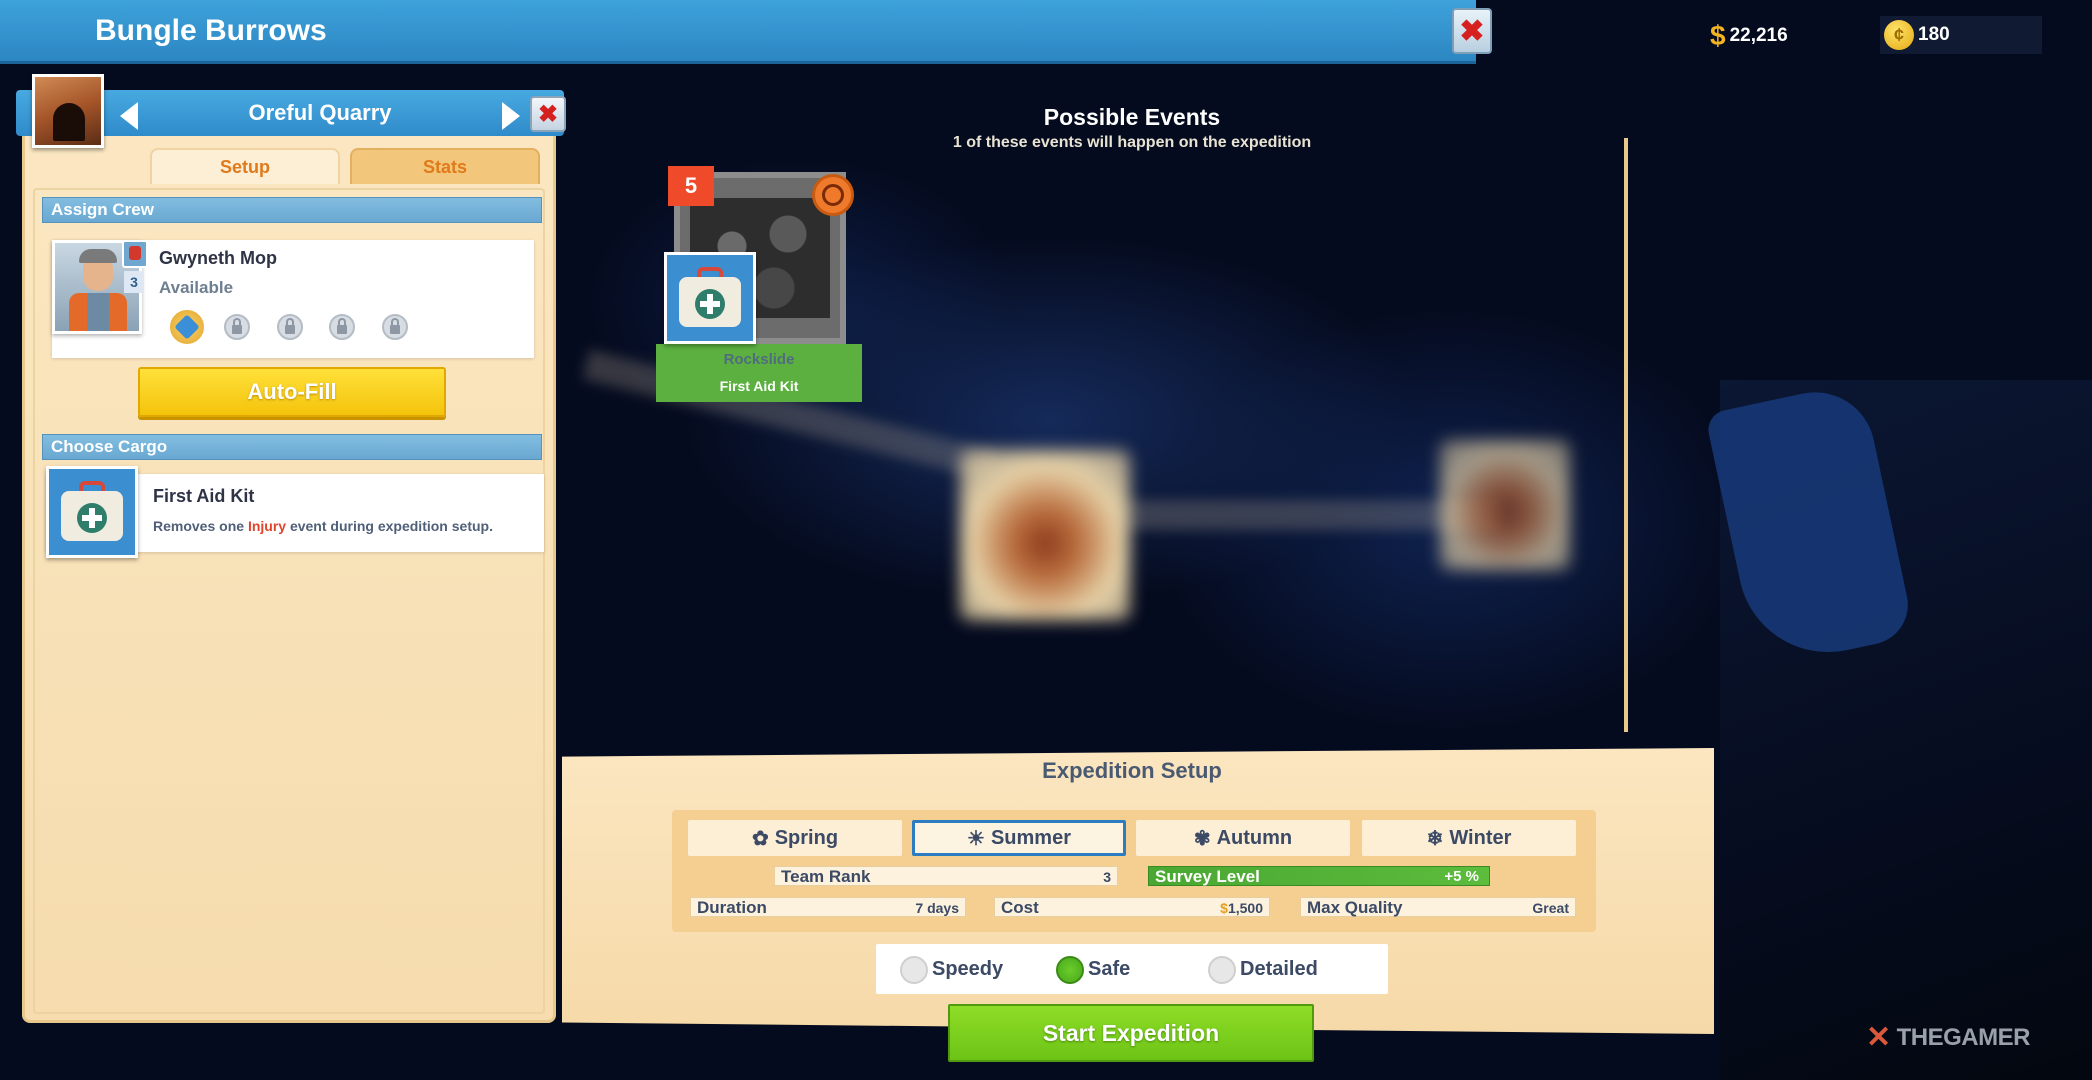 The width and height of the screenshot is (2092, 1080). Describe the element at coordinates (1202, 838) in the screenshot. I see `autumn-icon: ✾` at that location.